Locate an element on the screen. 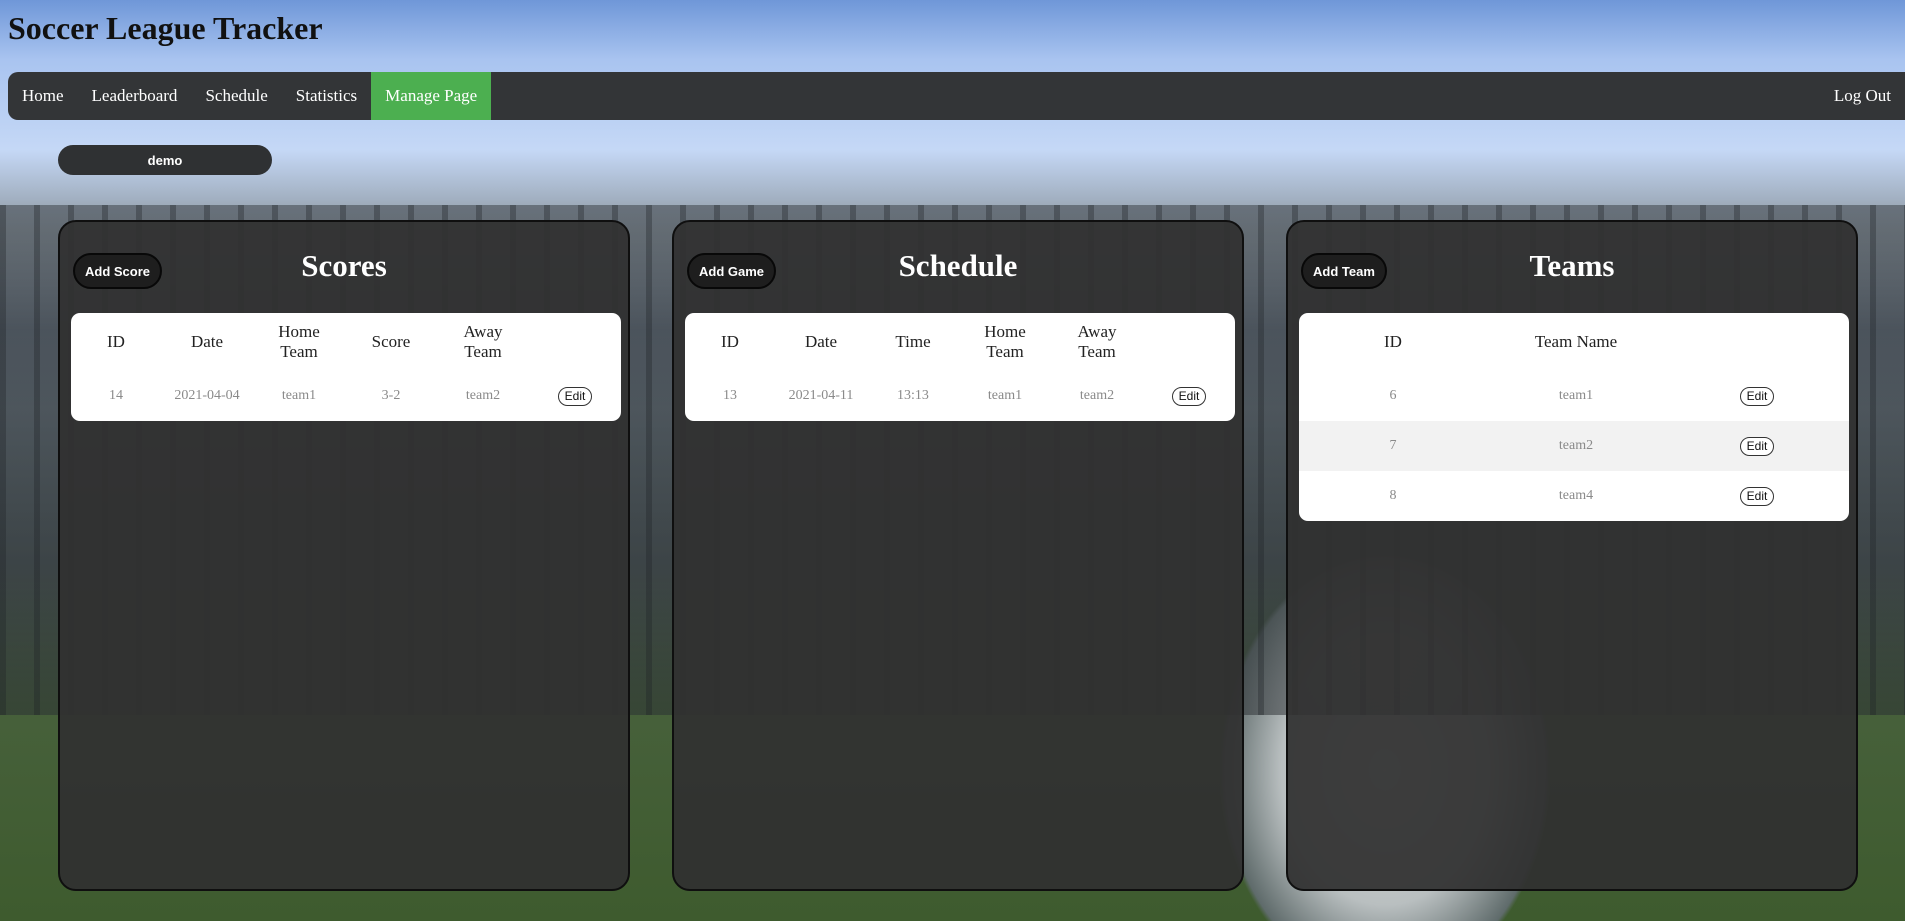 This screenshot has height=921, width=1905. table-row: 8 team4 Edit is located at coordinates (1574, 496).